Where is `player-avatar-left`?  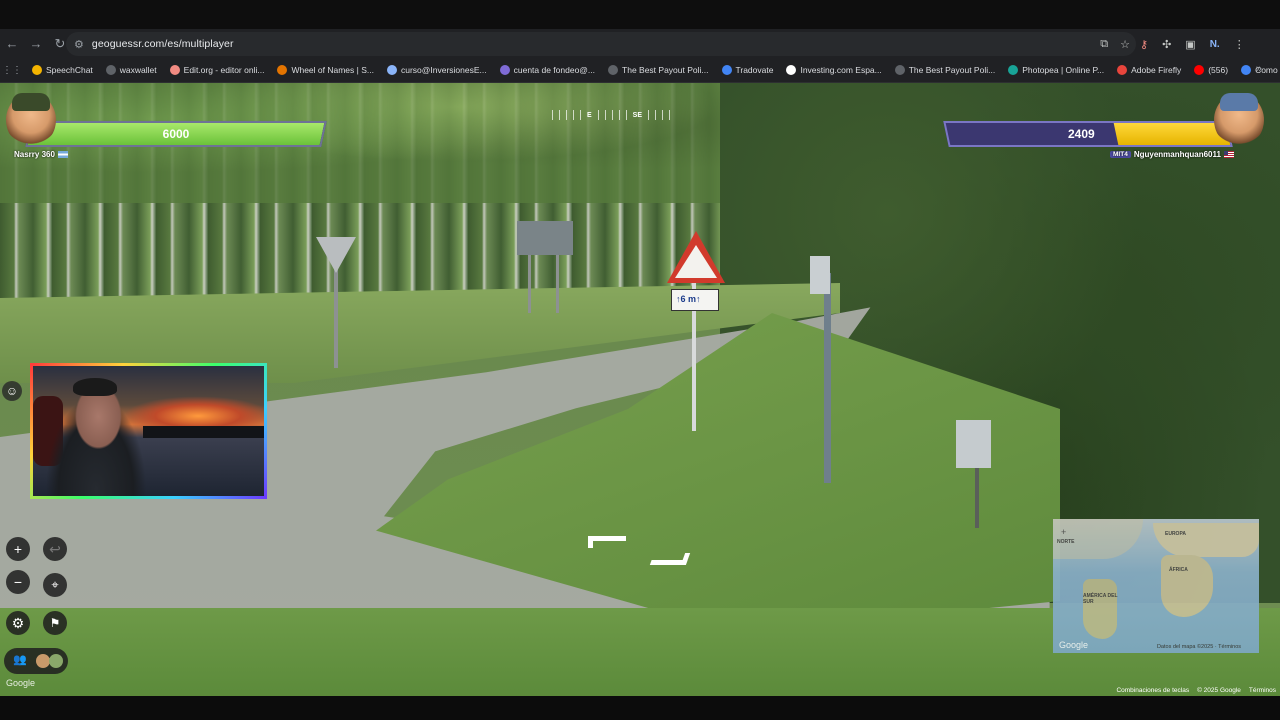 player-avatar-left is located at coordinates (31, 120).